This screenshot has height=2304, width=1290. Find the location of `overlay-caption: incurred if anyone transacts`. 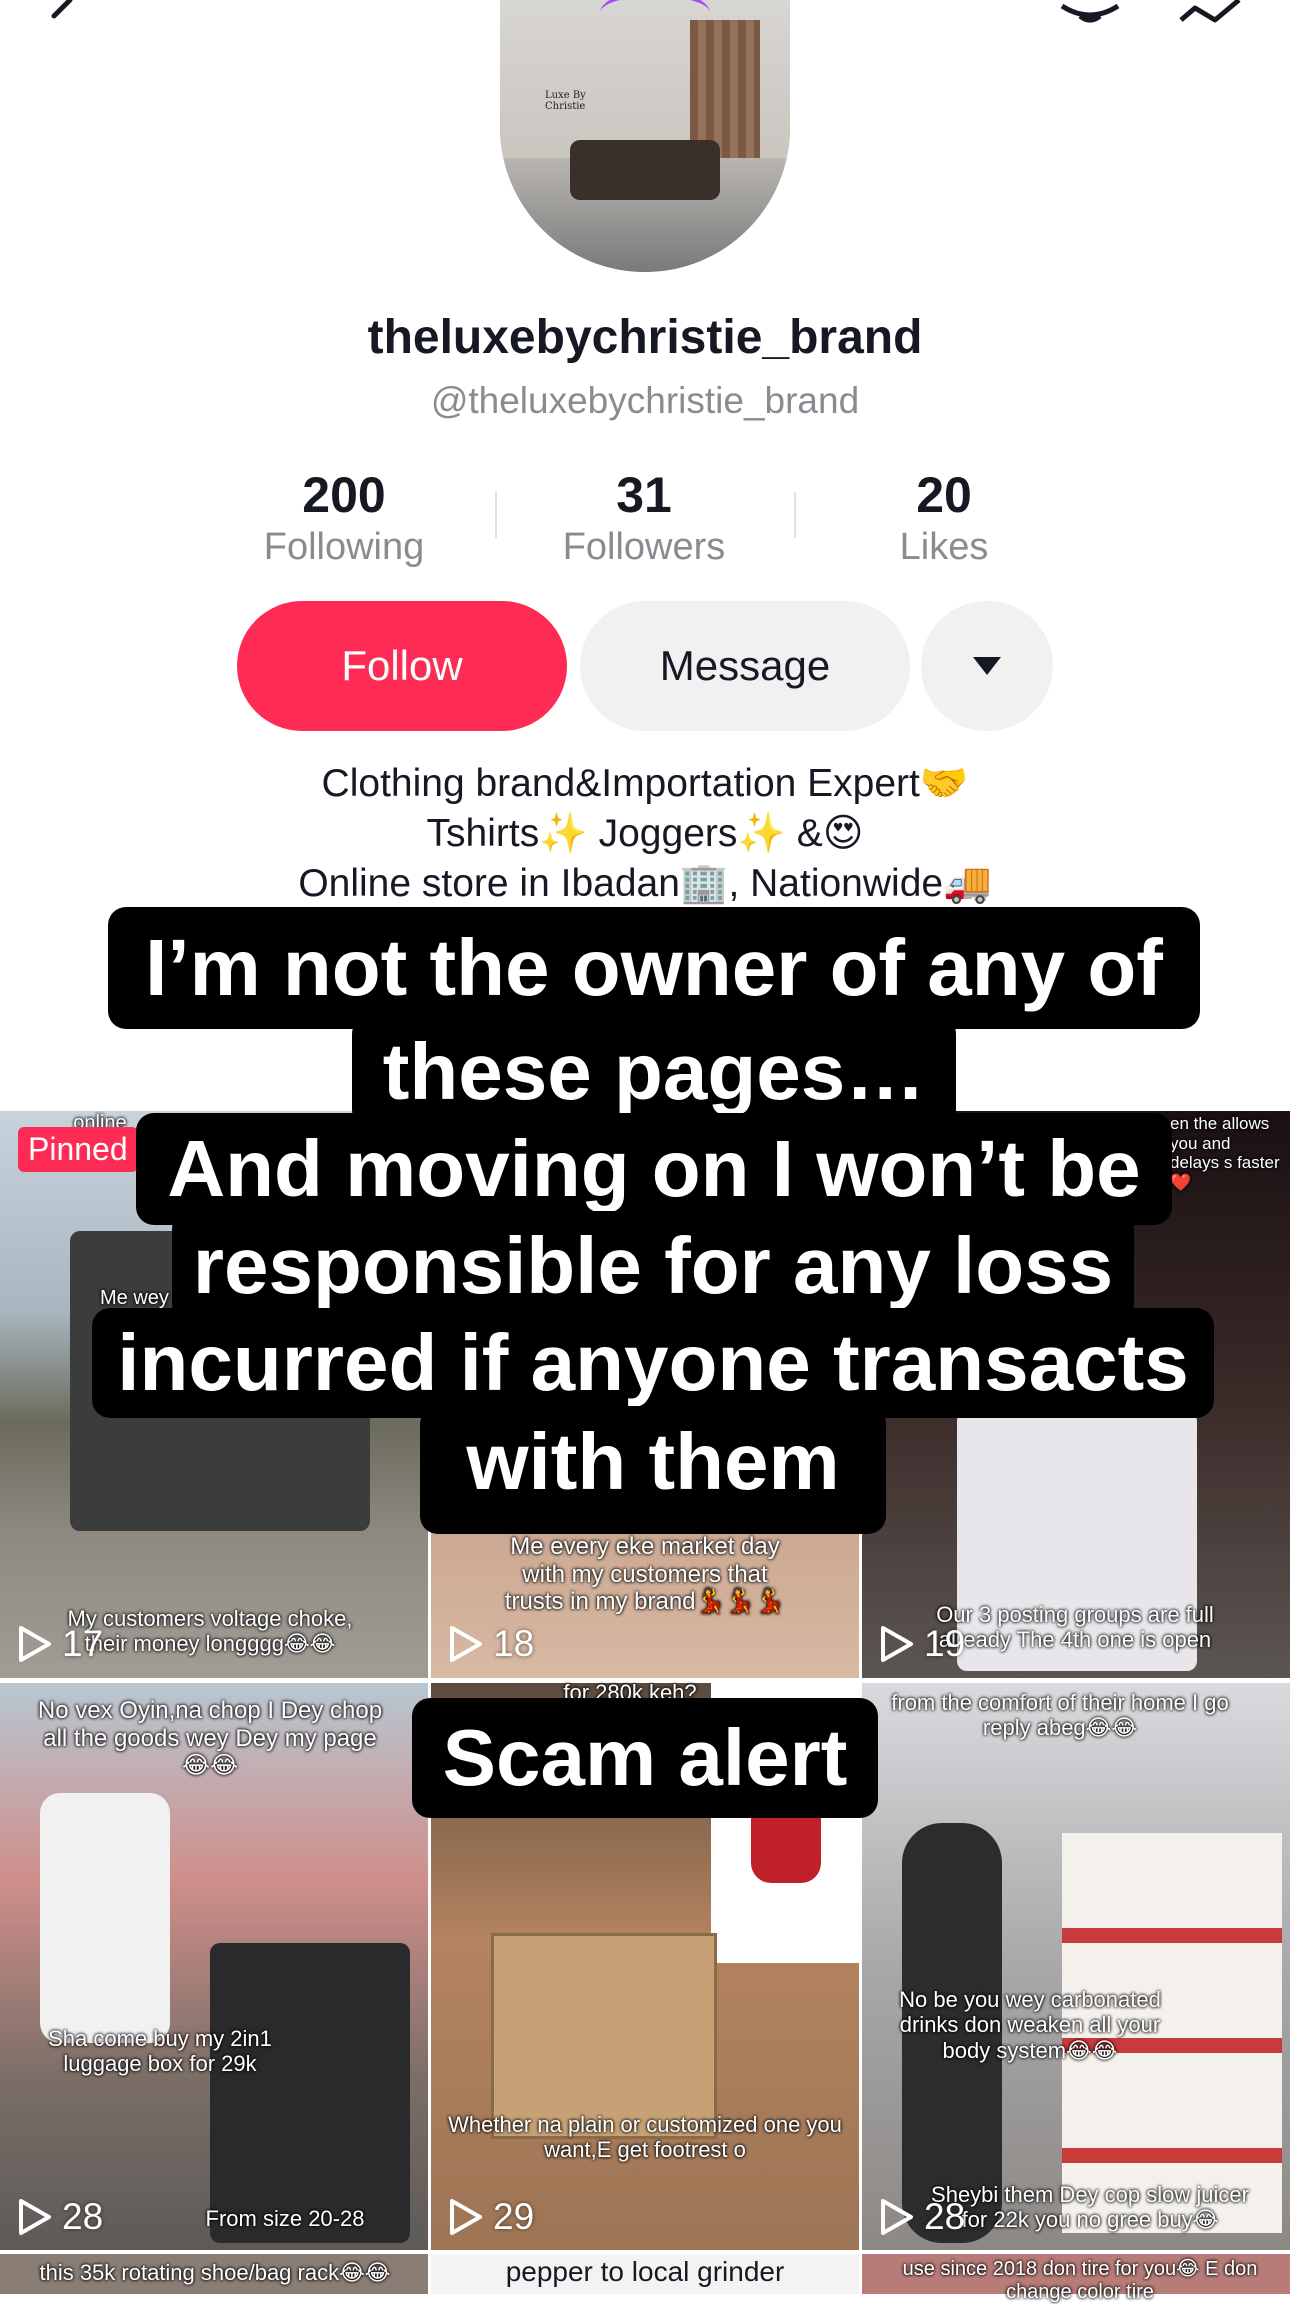

overlay-caption: incurred if anyone transacts is located at coordinates (653, 1363).